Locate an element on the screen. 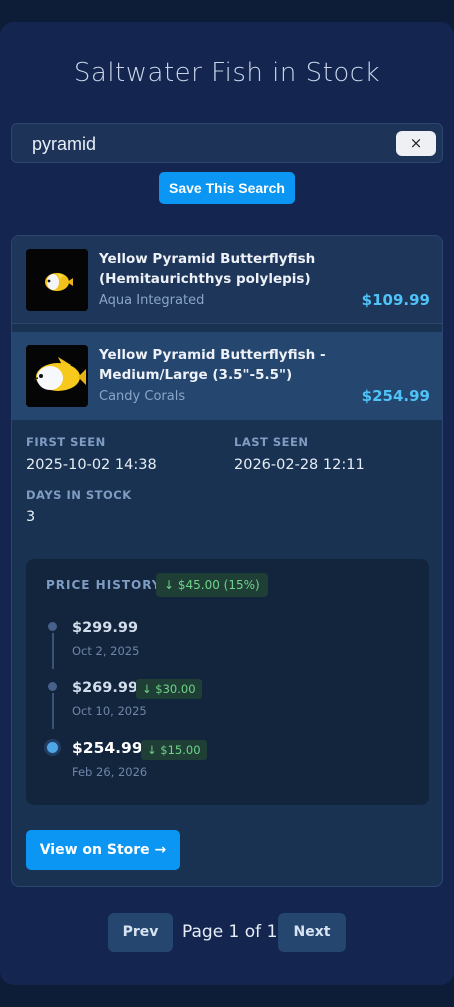 This screenshot has height=1007, width=454. days-in-stock-value: 3 is located at coordinates (31, 517).